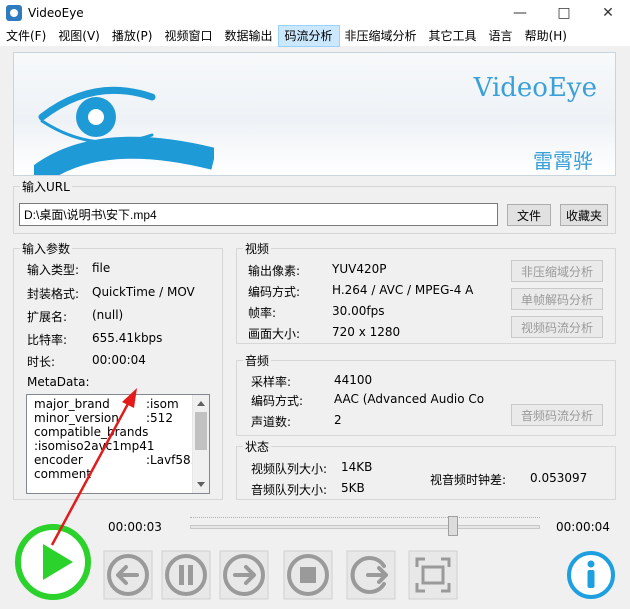 This screenshot has width=630, height=609. I want to click on url-group-title: 输入URL, so click(46, 186).